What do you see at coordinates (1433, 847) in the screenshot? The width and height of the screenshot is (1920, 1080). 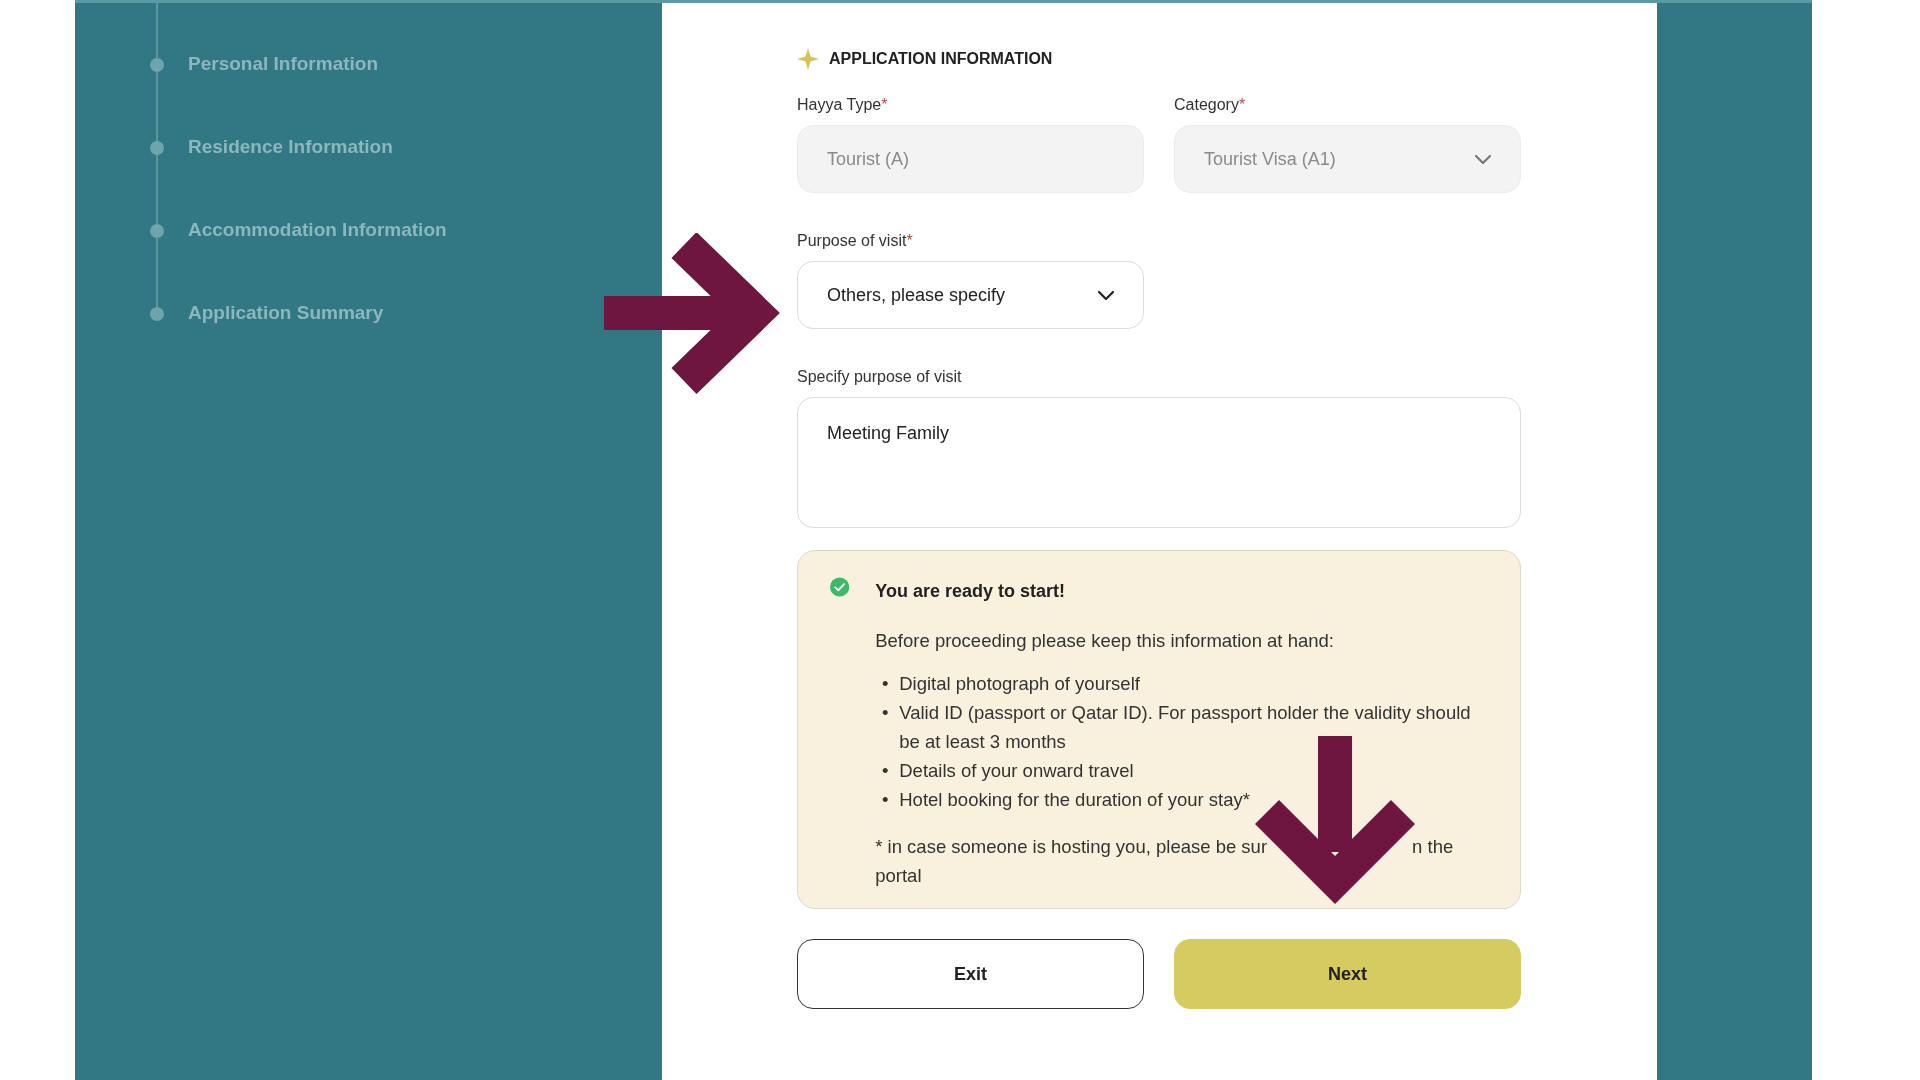 I see `footnote-text: n the` at bounding box center [1433, 847].